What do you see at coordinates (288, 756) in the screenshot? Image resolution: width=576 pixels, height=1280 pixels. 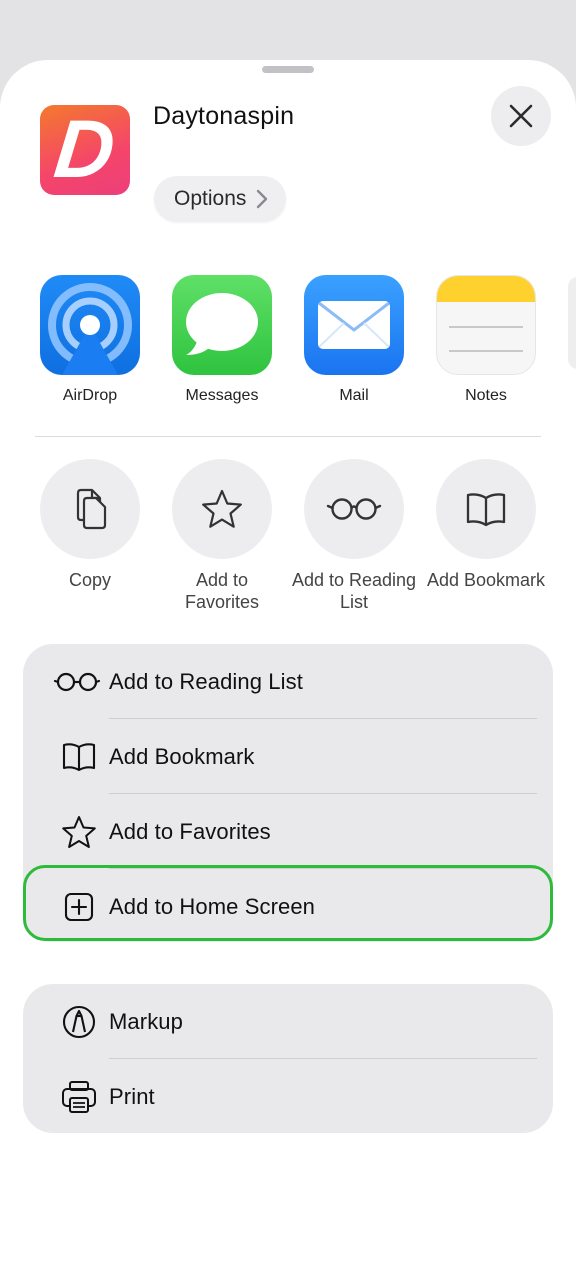 I see `menu-item-add-bookmark: Add Bookmark` at bounding box center [288, 756].